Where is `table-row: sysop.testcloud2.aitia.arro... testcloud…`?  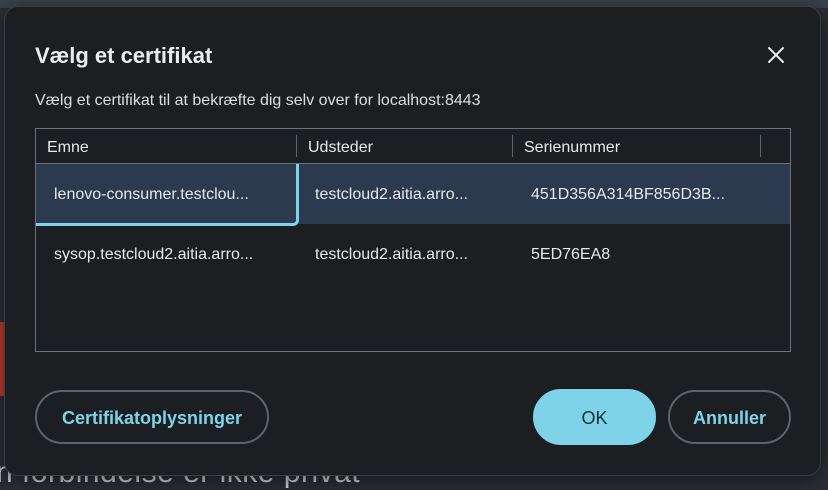 table-row: sysop.testcloud2.aitia.arro... testcloud… is located at coordinates (413, 254).